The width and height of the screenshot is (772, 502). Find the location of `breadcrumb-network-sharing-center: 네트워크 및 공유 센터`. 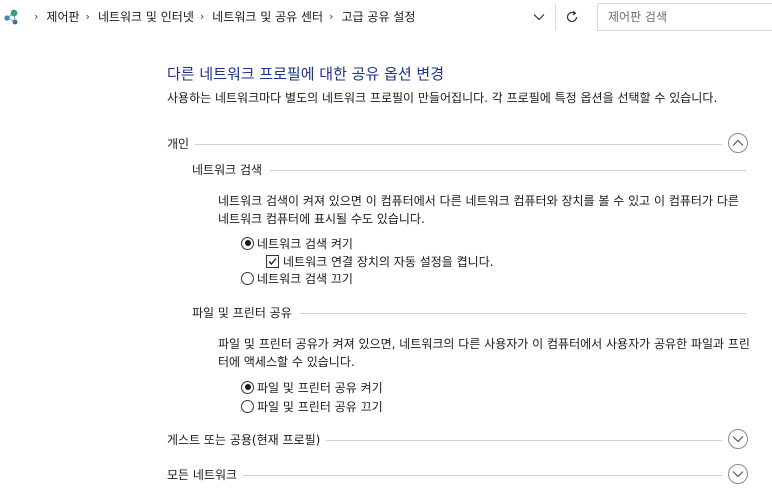

breadcrumb-network-sharing-center: 네트워크 및 공유 센터 is located at coordinates (267, 16).